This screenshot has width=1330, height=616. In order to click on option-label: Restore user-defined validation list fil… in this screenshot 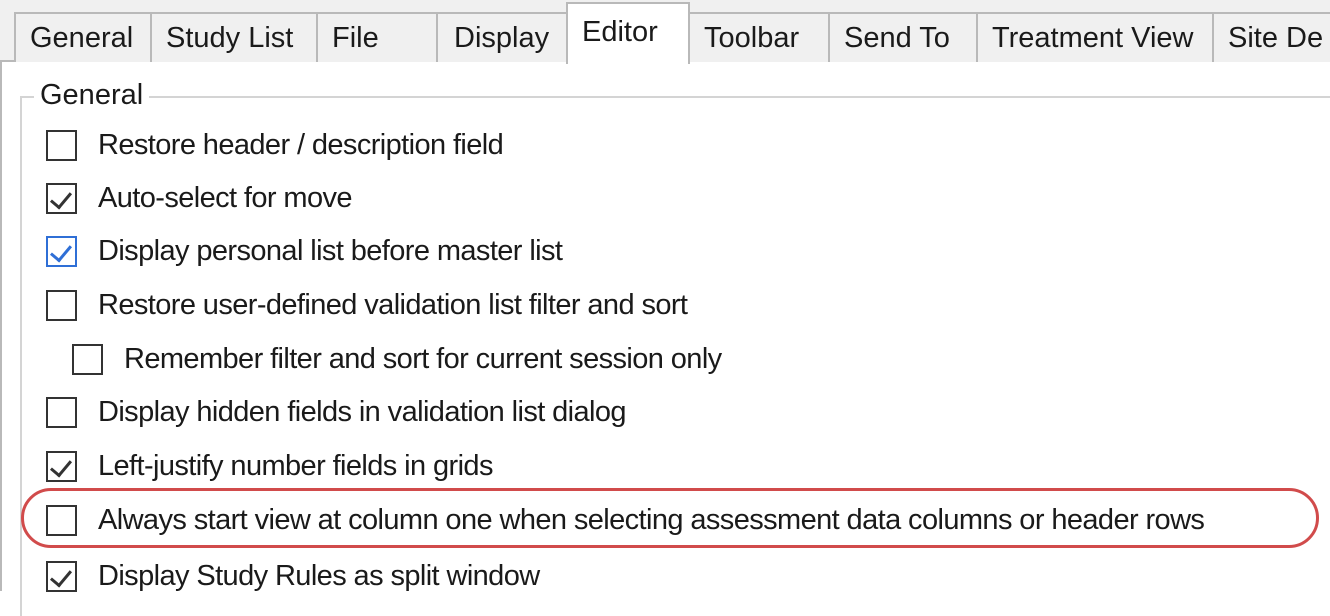, I will do `click(393, 304)`.